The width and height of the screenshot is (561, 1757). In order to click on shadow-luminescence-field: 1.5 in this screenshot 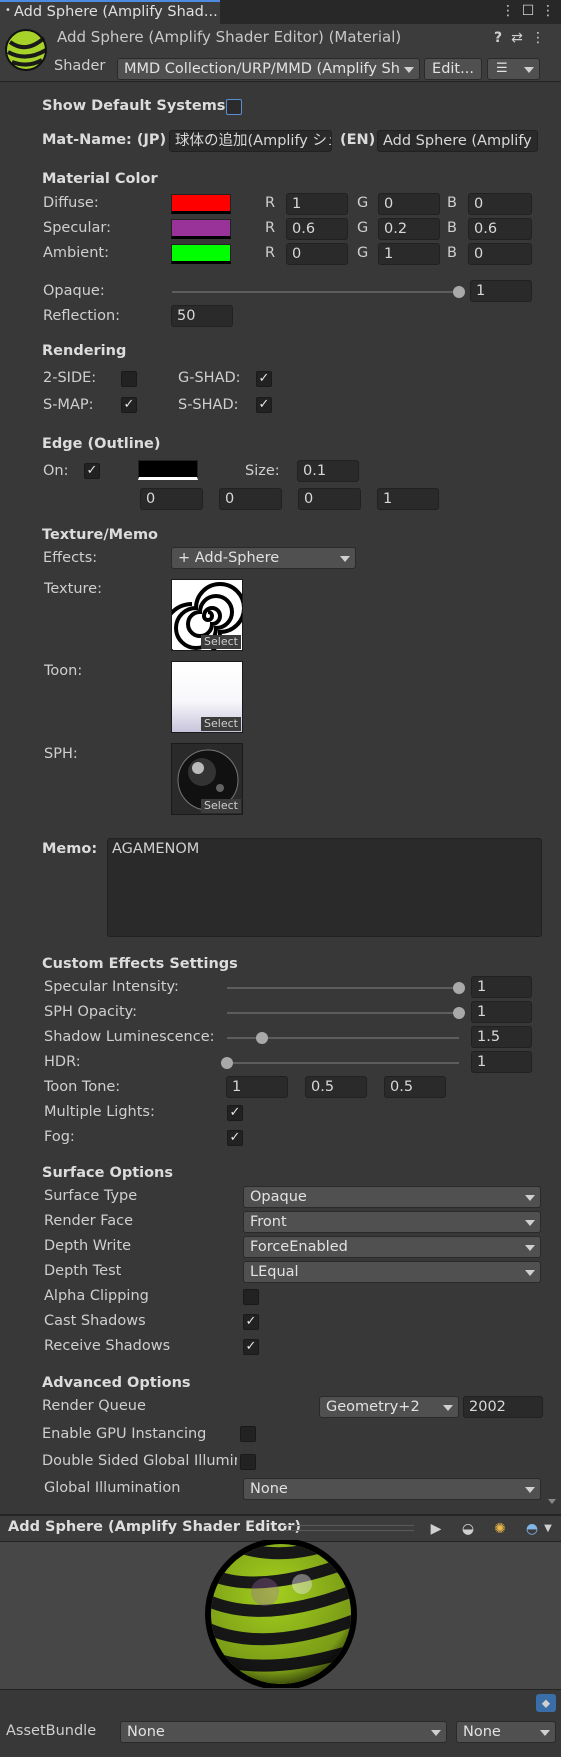, I will do `click(501, 1037)`.